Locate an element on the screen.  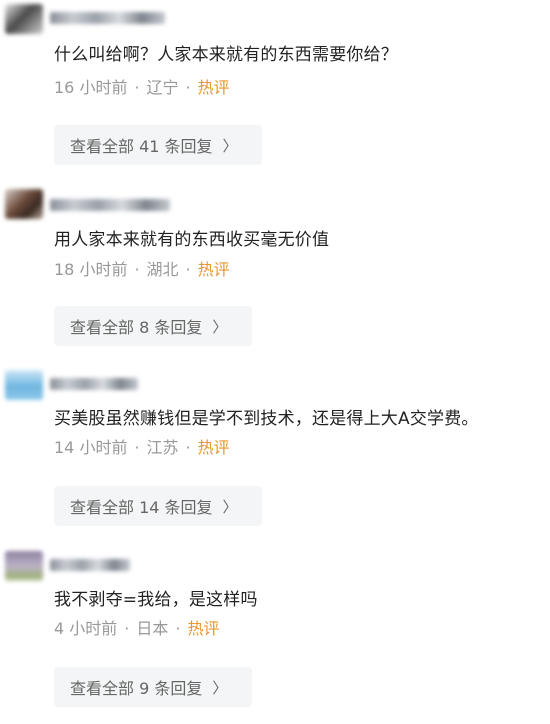
view-replies-button: 查看全部 9 条回复 〉 is located at coordinates (153, 687).